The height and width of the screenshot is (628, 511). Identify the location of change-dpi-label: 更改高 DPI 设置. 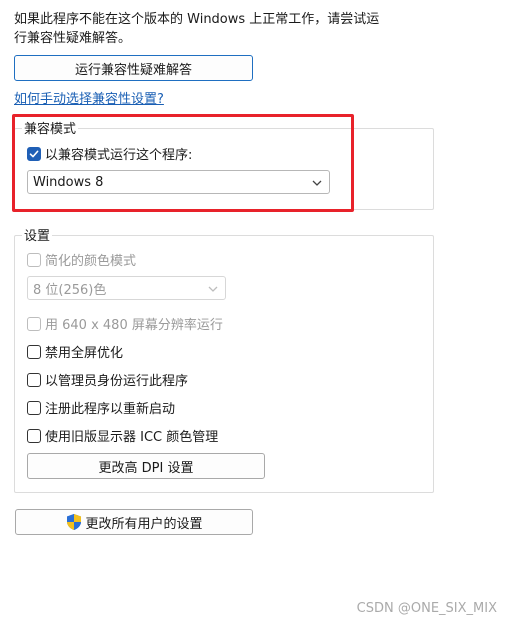
(146, 468).